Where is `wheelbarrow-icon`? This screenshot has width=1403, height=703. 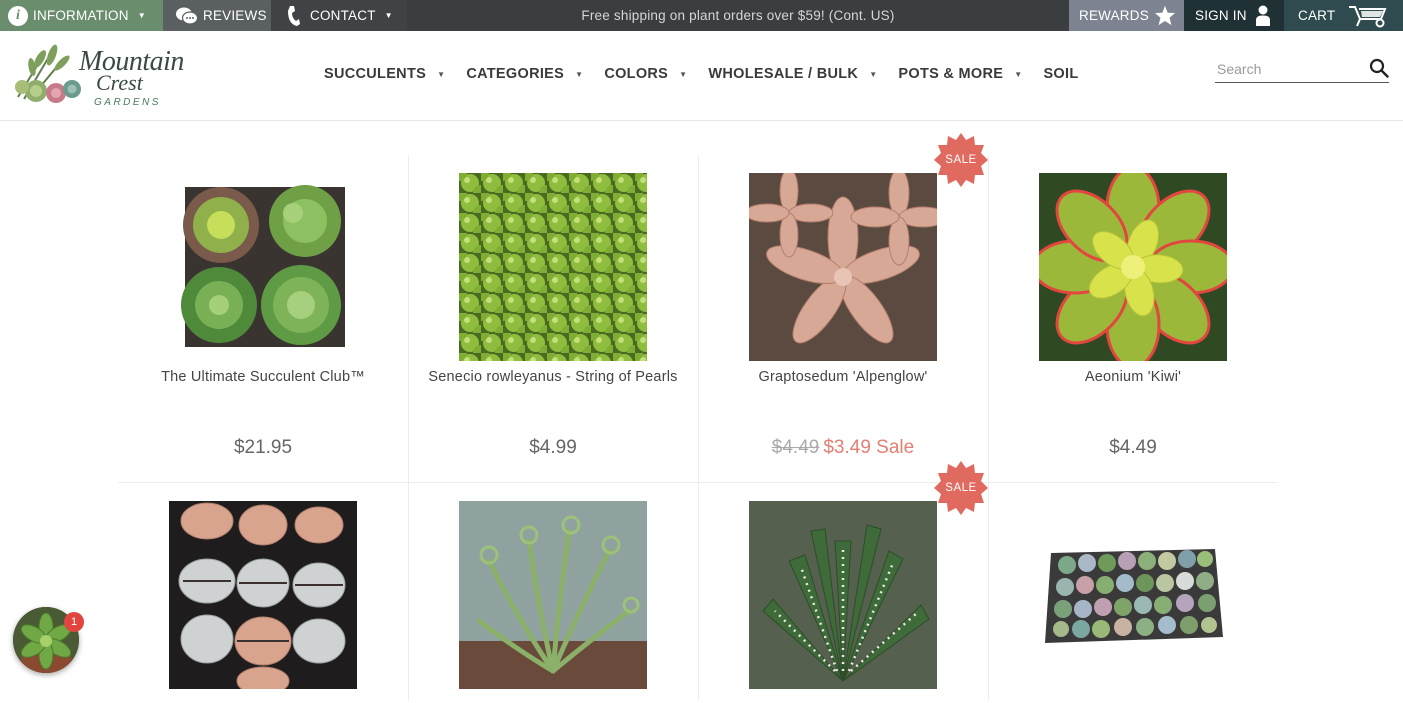 wheelbarrow-icon is located at coordinates (1368, 16).